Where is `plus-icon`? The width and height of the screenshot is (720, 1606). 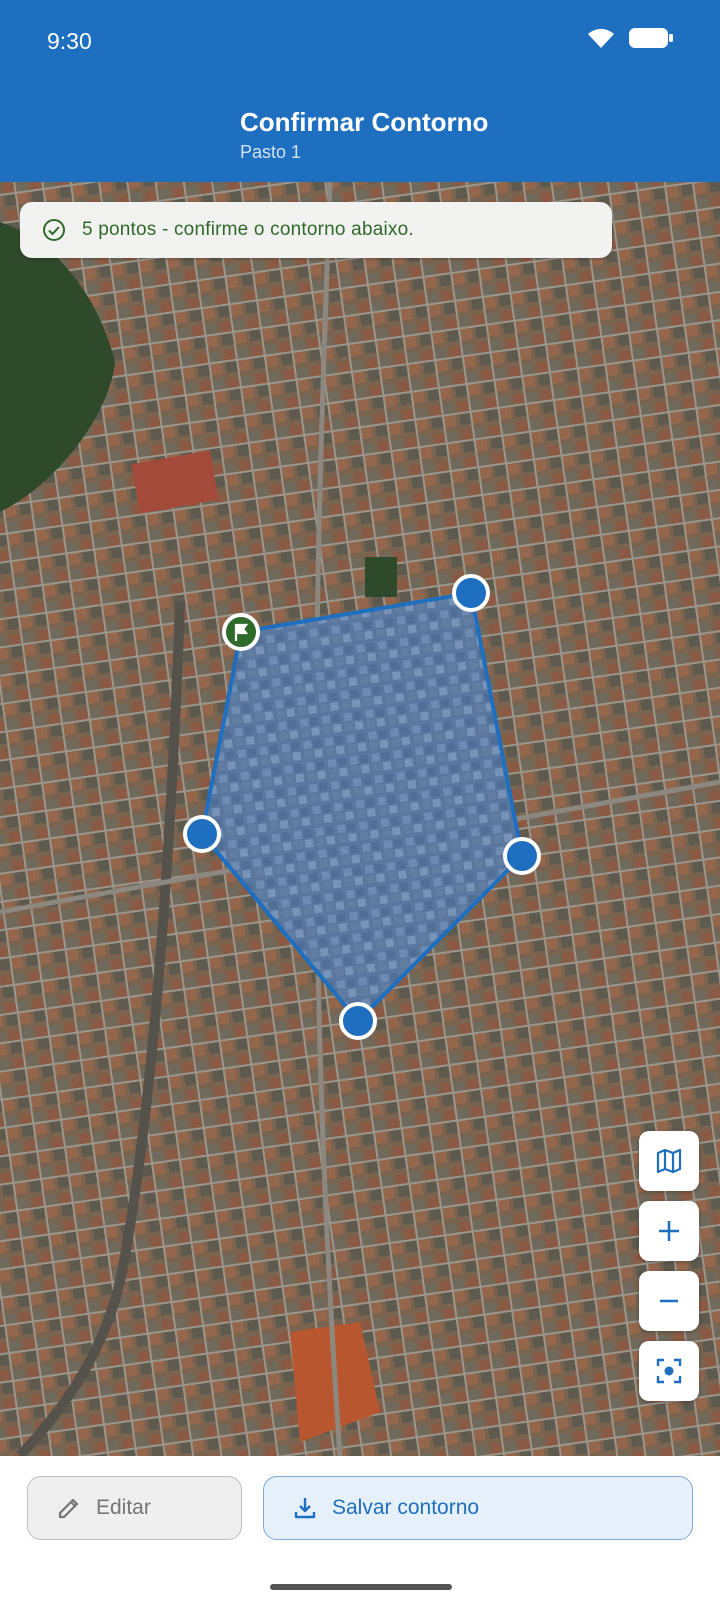
plus-icon is located at coordinates (669, 1231).